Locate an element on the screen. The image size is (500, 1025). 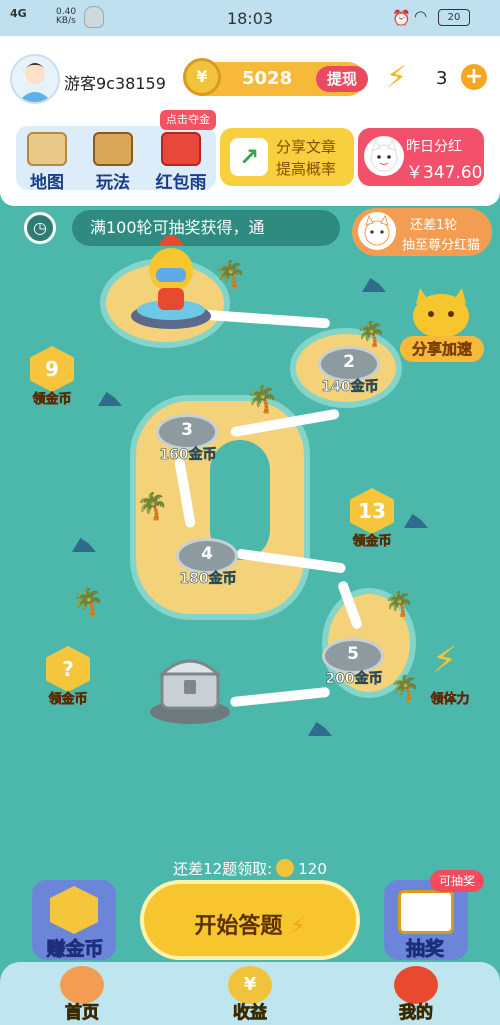
wifi-icon: ◠ is located at coordinates (421, 16).